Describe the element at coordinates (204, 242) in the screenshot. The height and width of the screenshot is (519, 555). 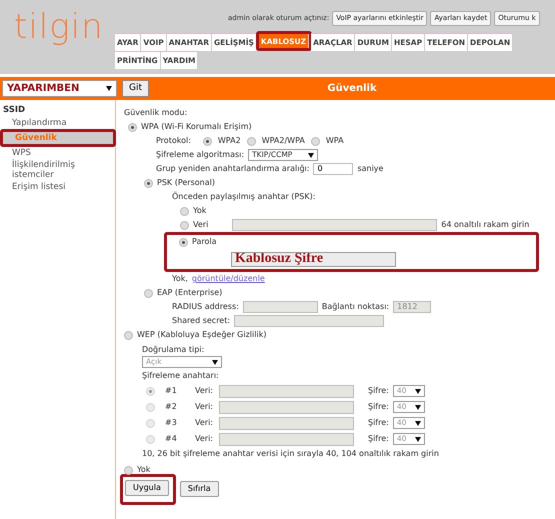
I see `option-label: Parola` at that location.